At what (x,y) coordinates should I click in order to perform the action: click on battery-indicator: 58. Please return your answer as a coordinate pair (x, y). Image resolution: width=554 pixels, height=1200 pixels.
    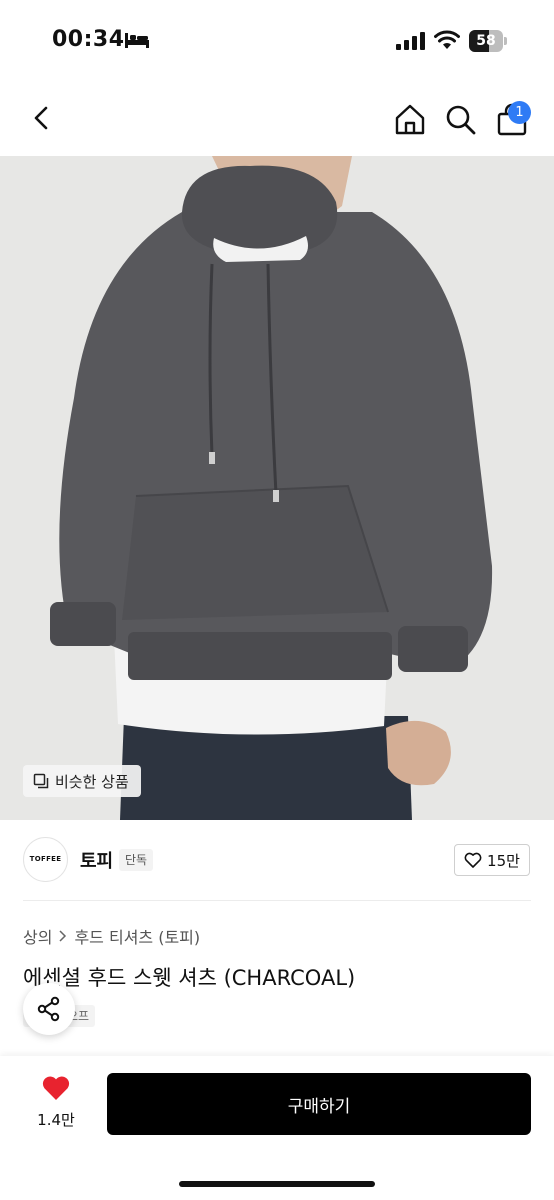
    Looking at the image, I should click on (488, 41).